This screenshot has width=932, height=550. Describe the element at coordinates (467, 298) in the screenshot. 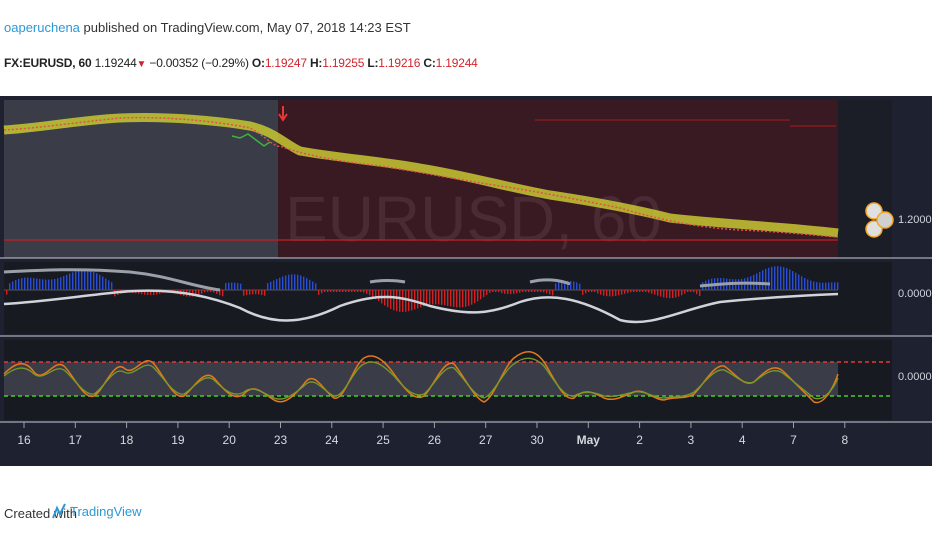

I see `histogram-pane: 0.0000` at that location.